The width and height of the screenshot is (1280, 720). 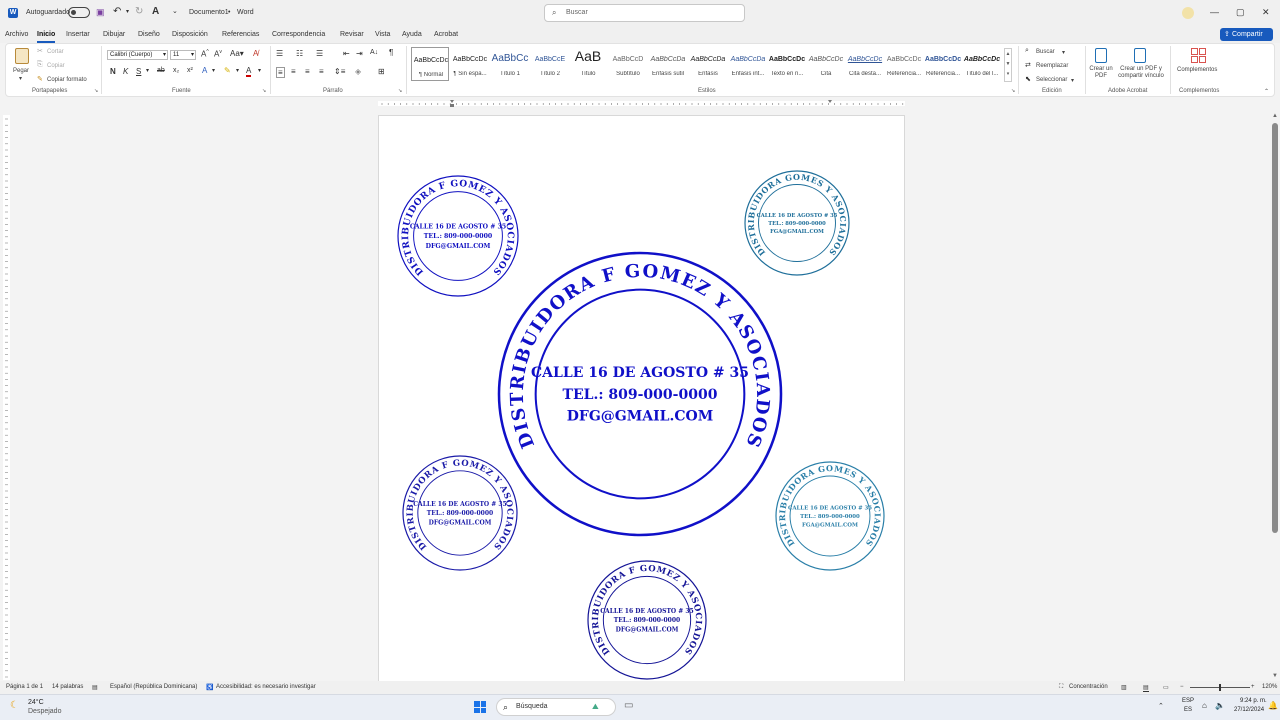 What do you see at coordinates (1045, 52) in the screenshot?
I see `find-button: Buscar` at bounding box center [1045, 52].